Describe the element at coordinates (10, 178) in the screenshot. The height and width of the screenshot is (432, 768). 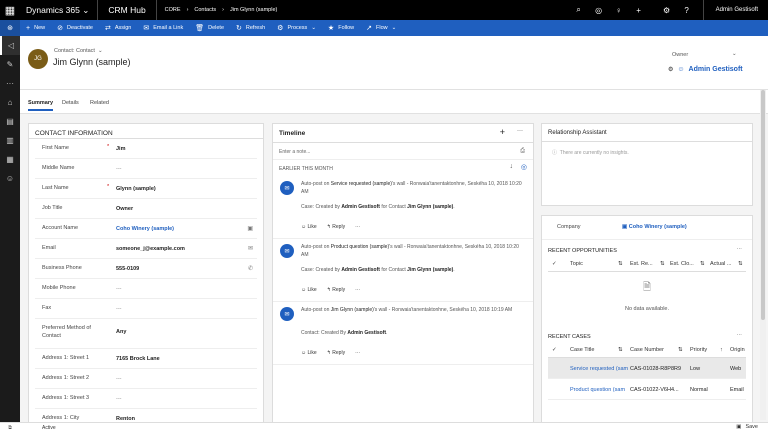
I see `contact-icon: ☺` at that location.